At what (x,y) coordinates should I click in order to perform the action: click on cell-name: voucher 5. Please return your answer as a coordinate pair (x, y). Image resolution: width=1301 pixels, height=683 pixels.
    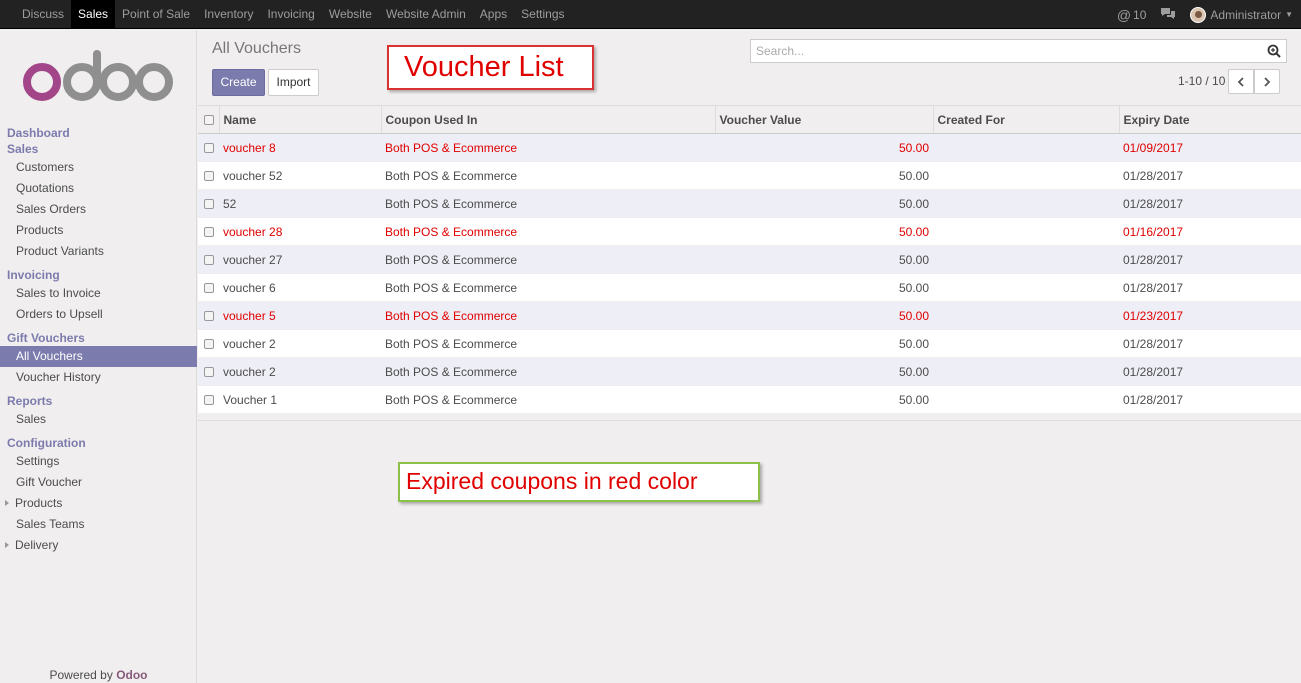
    Looking at the image, I should click on (300, 315).